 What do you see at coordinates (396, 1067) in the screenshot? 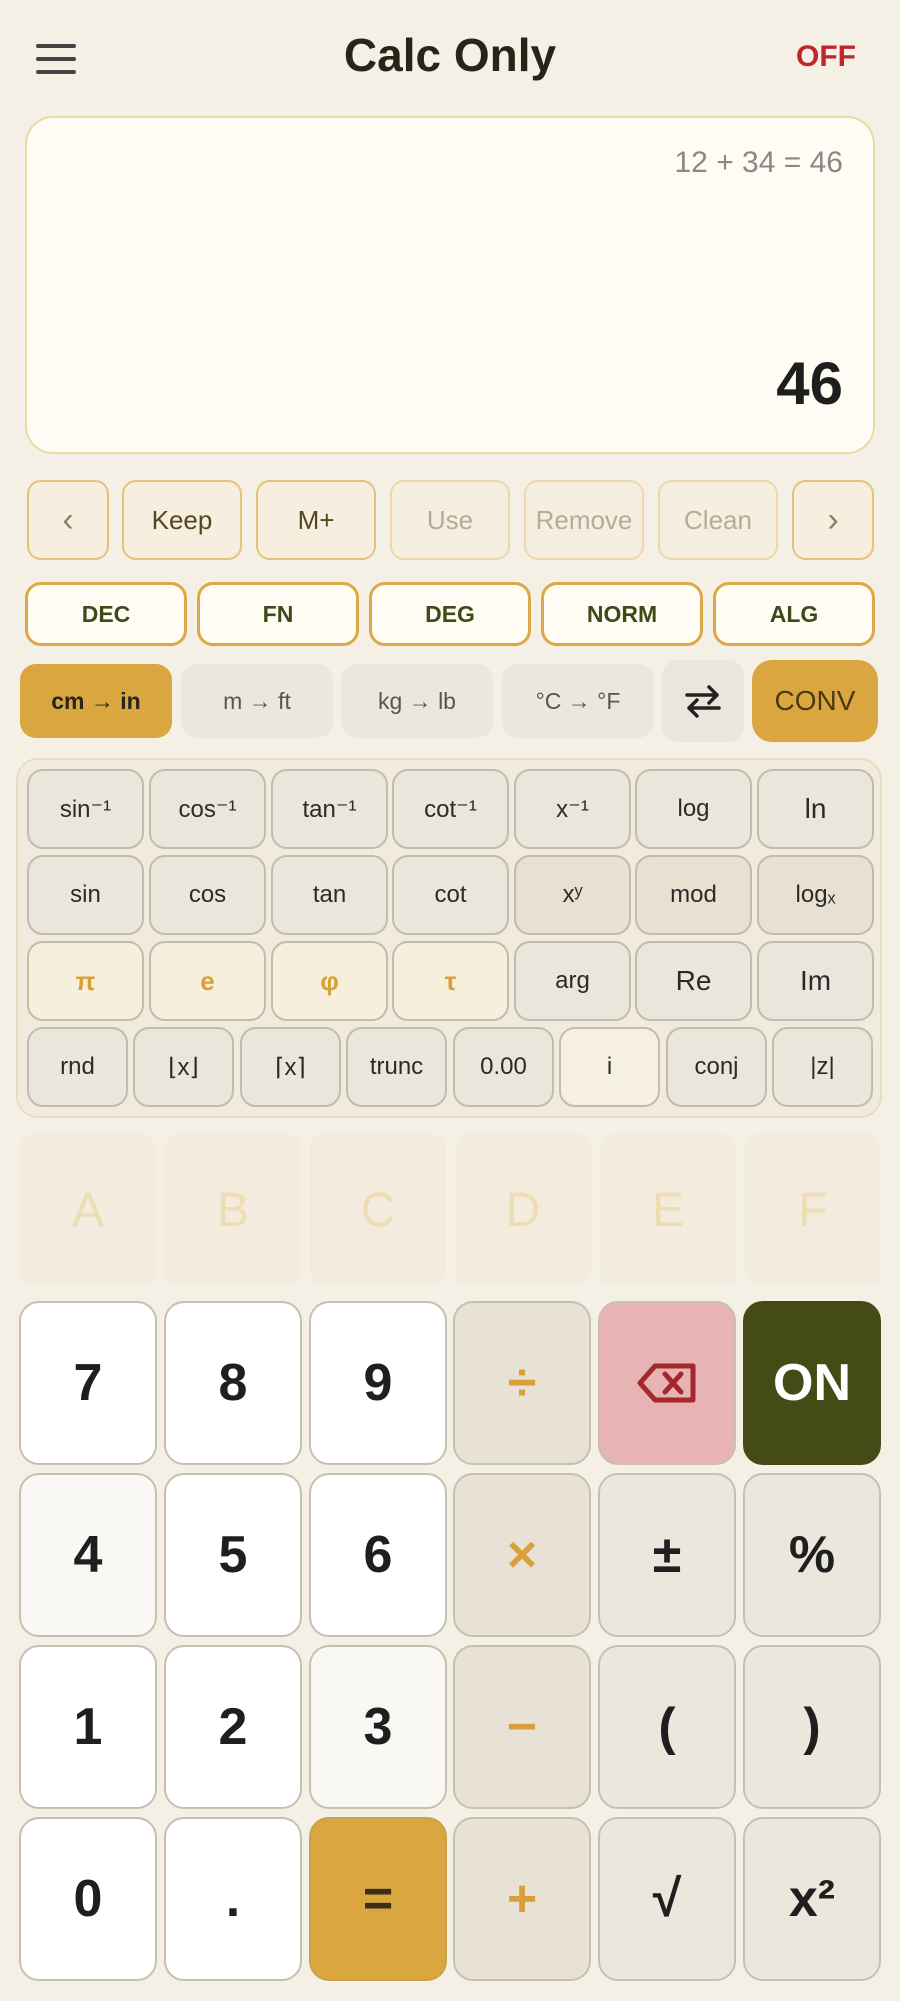
I see `key-trunc: trunc` at bounding box center [396, 1067].